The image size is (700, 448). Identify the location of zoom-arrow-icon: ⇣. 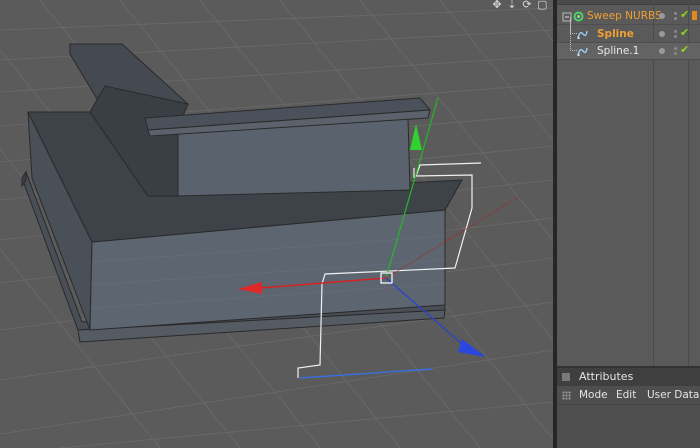
(512, 5).